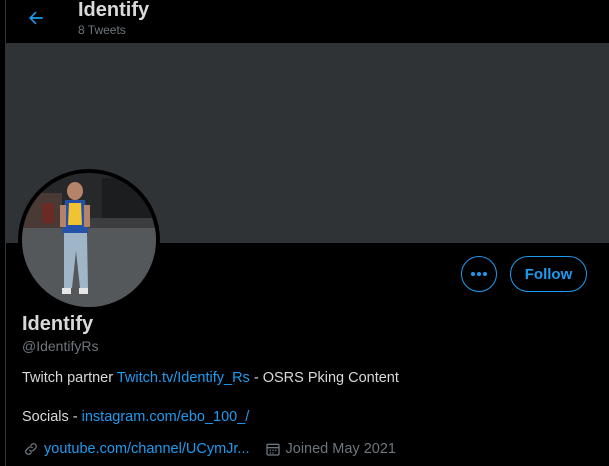 This screenshot has height=466, width=609. I want to click on joined-date: Joined May 2021, so click(340, 449).